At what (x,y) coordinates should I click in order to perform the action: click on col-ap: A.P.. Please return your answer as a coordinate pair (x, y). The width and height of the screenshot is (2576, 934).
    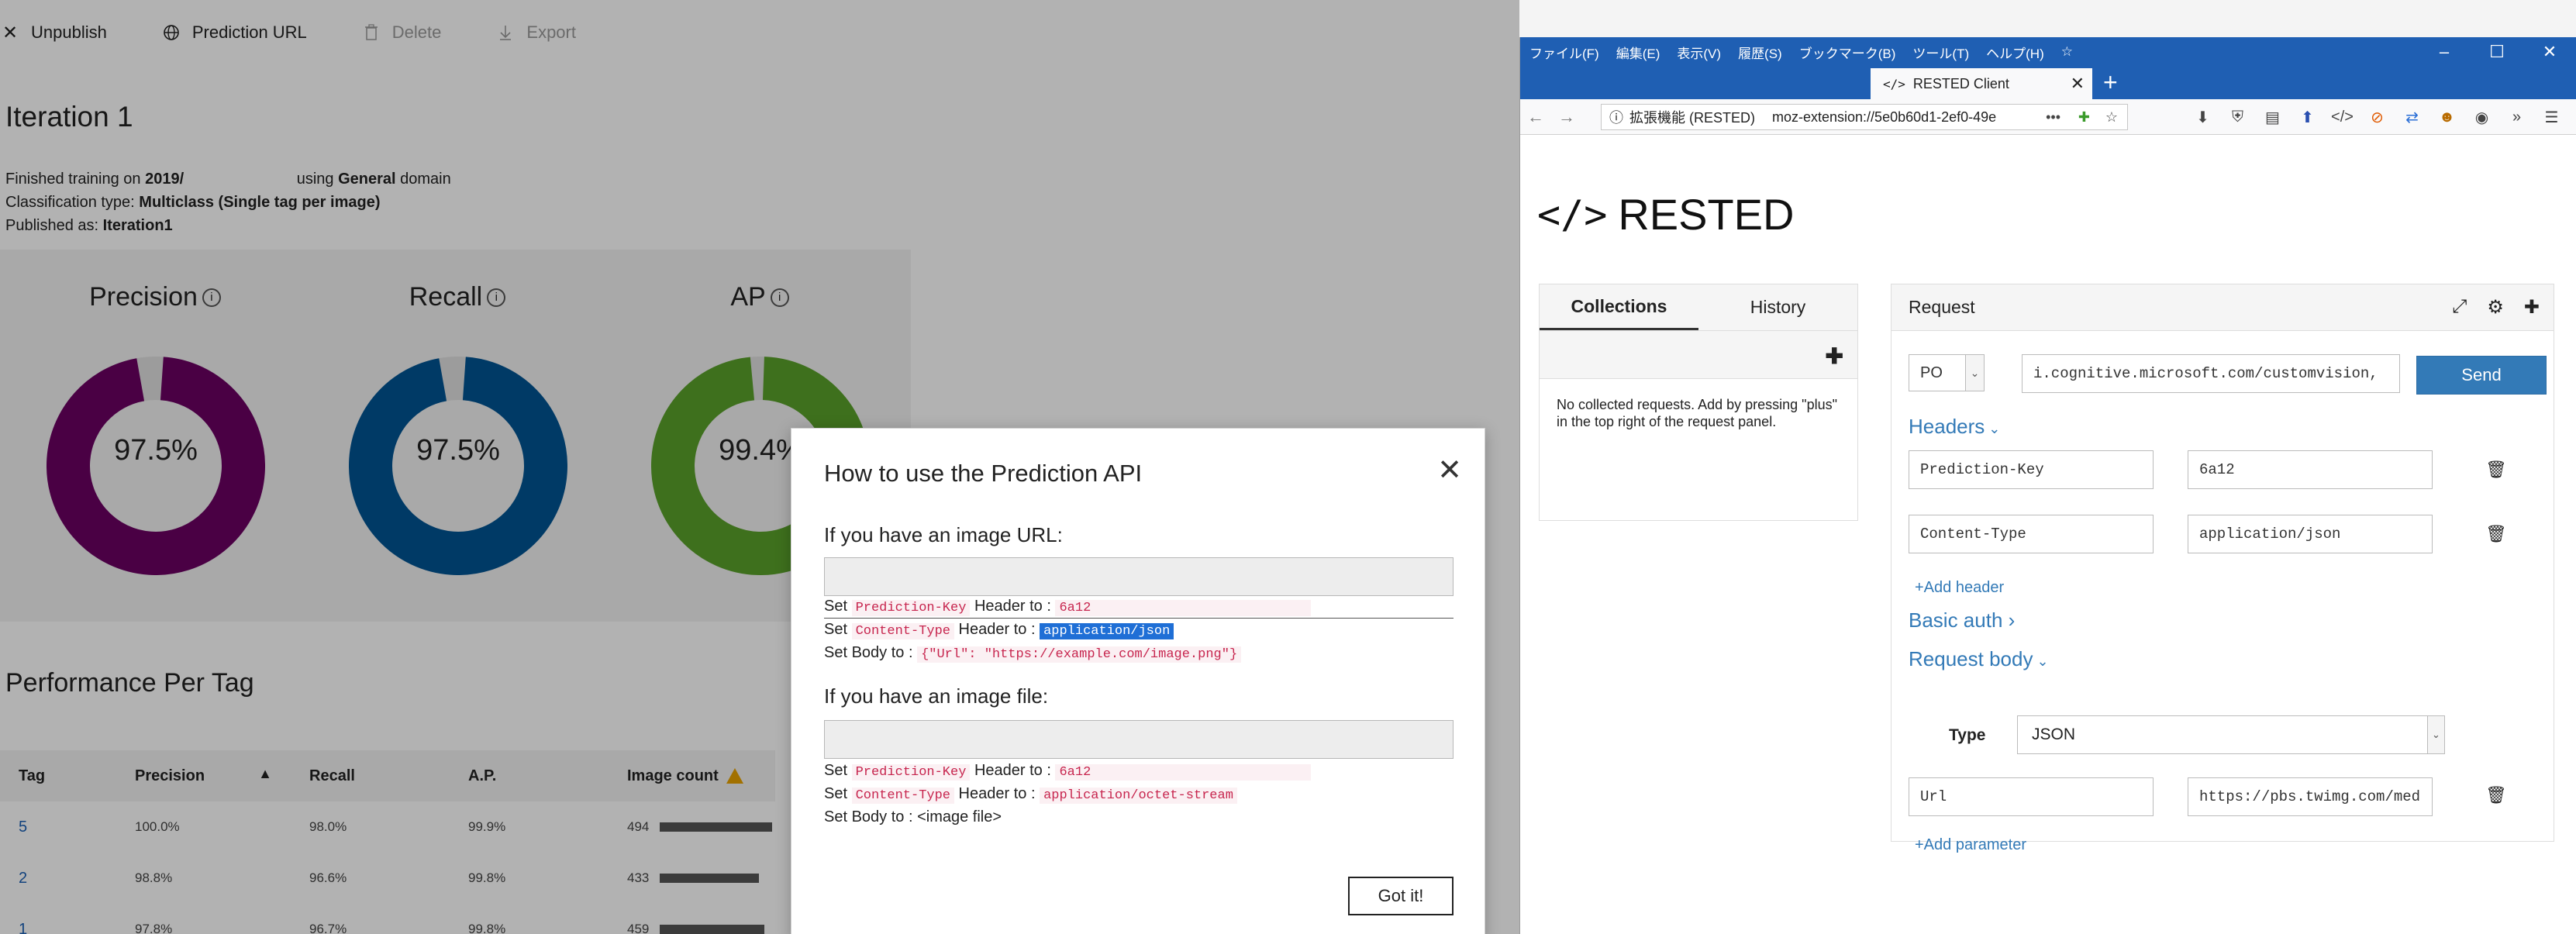
    Looking at the image, I should click on (529, 776).